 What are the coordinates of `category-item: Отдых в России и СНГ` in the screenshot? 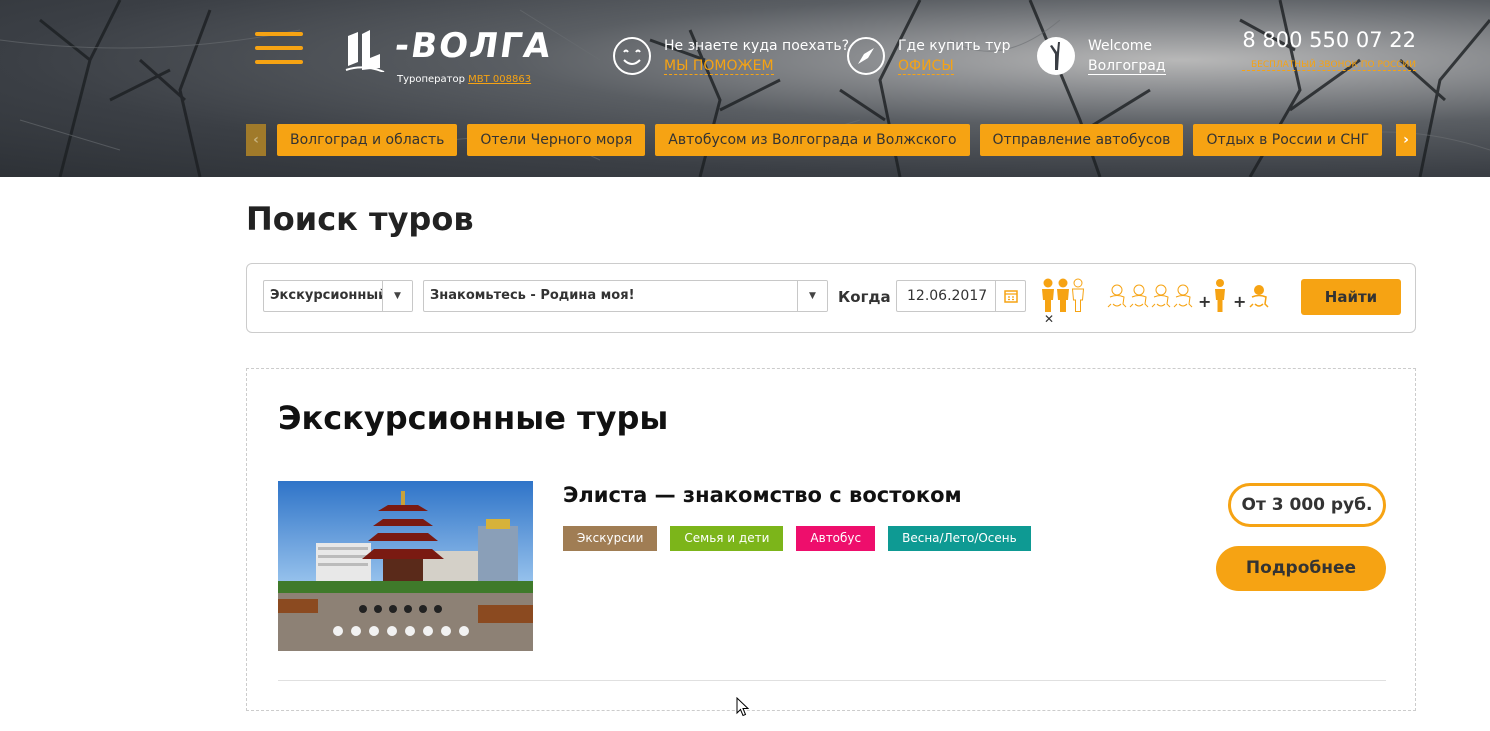 It's located at (1288, 140).